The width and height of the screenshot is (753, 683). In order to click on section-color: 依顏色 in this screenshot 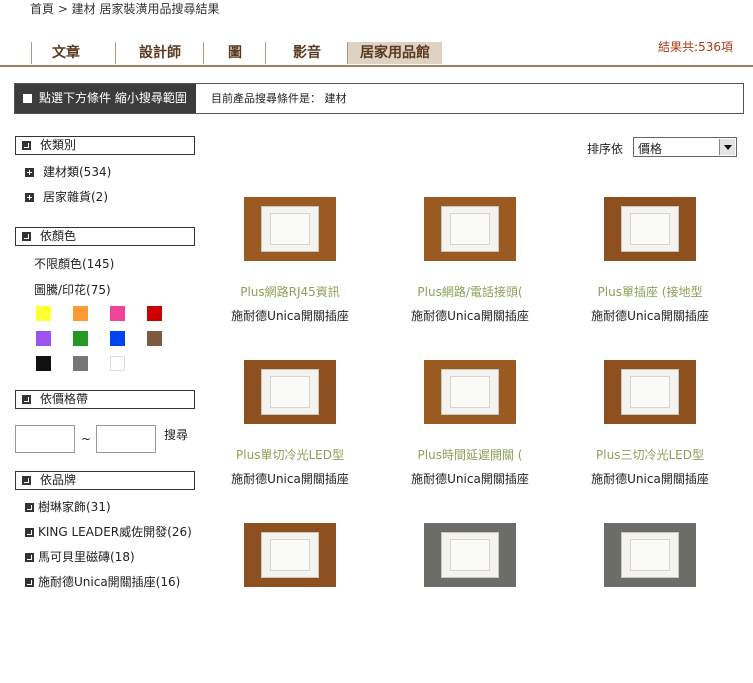, I will do `click(105, 236)`.